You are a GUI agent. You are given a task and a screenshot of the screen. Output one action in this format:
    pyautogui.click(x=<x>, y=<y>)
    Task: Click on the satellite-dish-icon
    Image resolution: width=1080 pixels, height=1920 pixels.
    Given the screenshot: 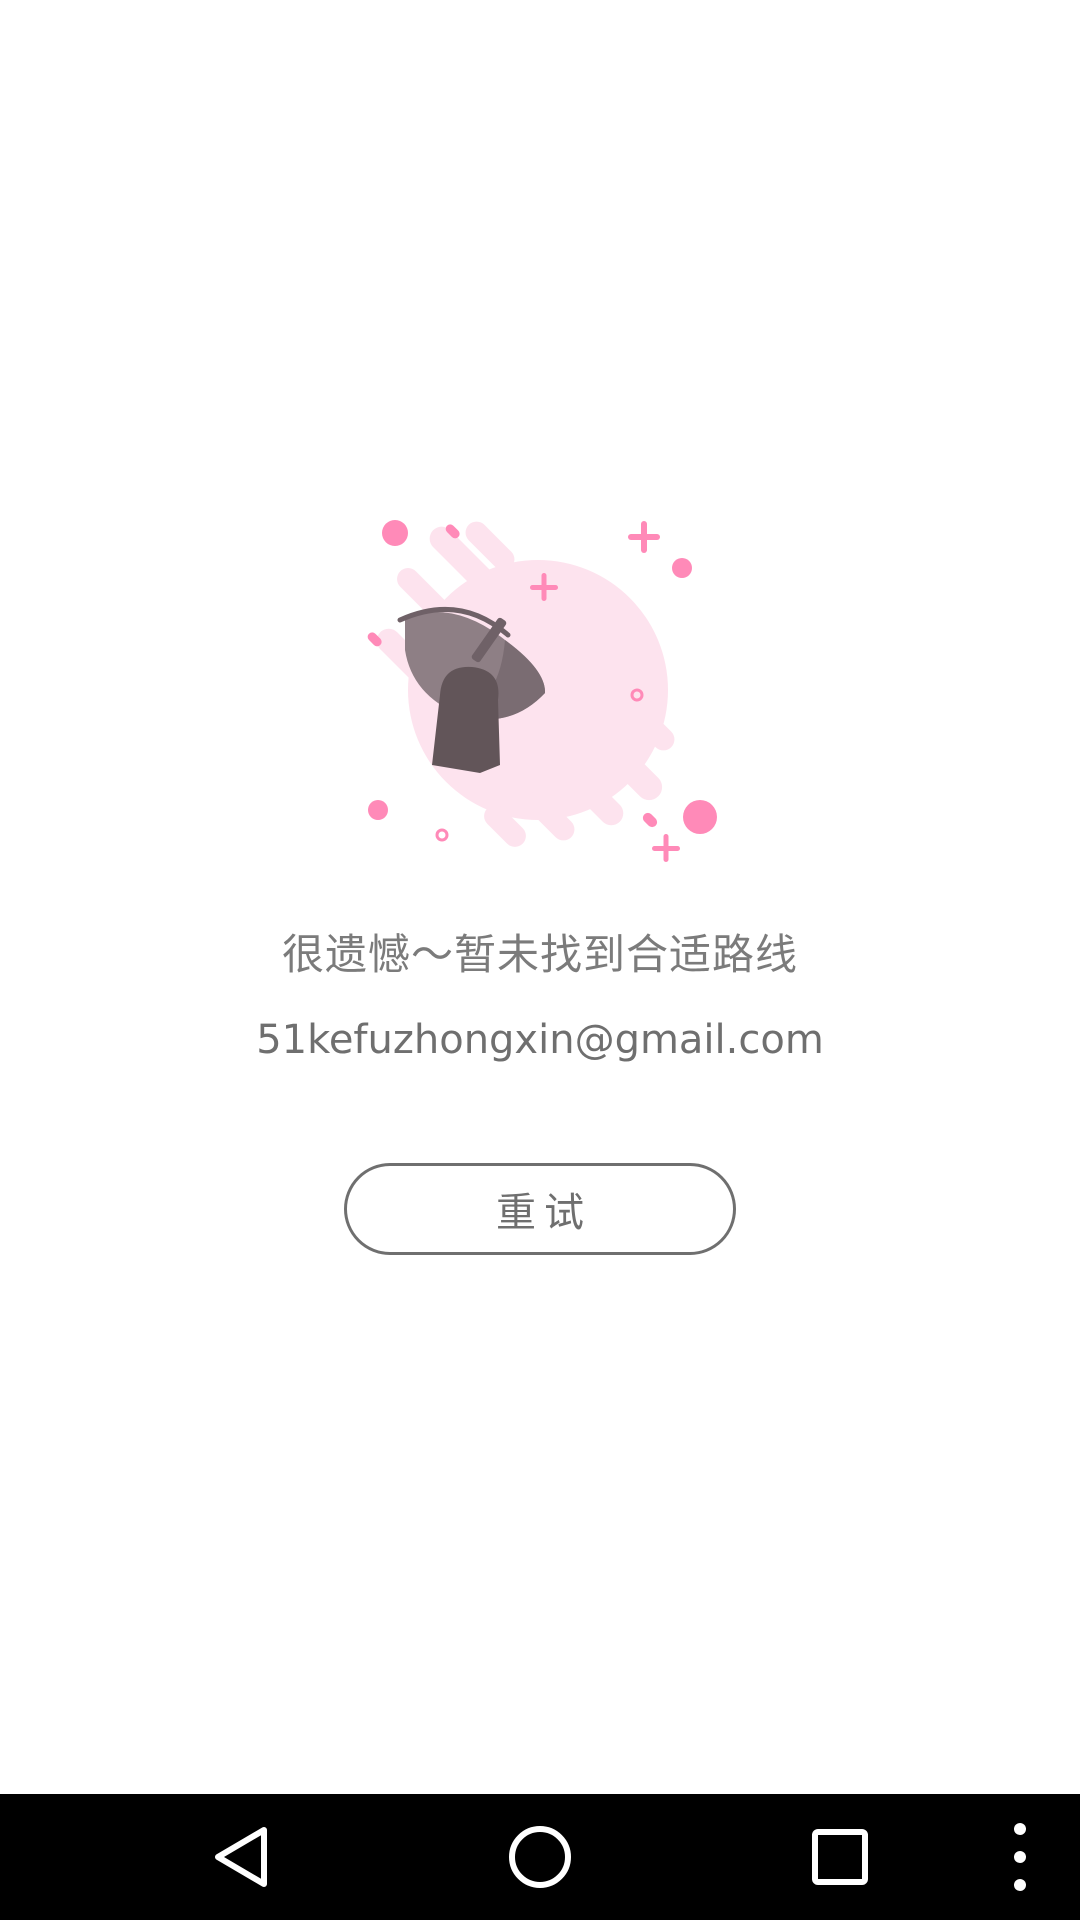 What is the action you would take?
    pyautogui.click(x=542, y=691)
    